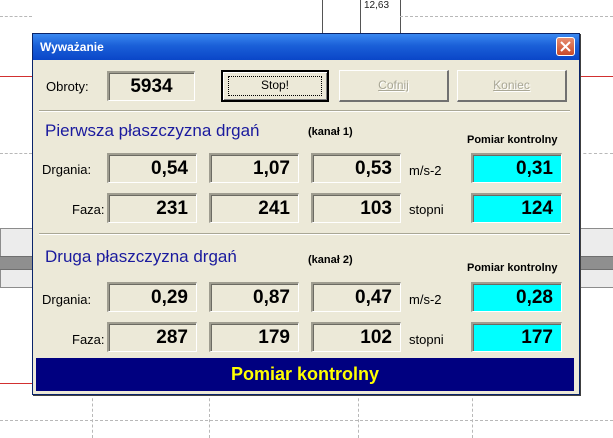  Describe the element at coordinates (254, 168) in the screenshot. I see `plane1-vibration-value-2: 1,07` at that location.